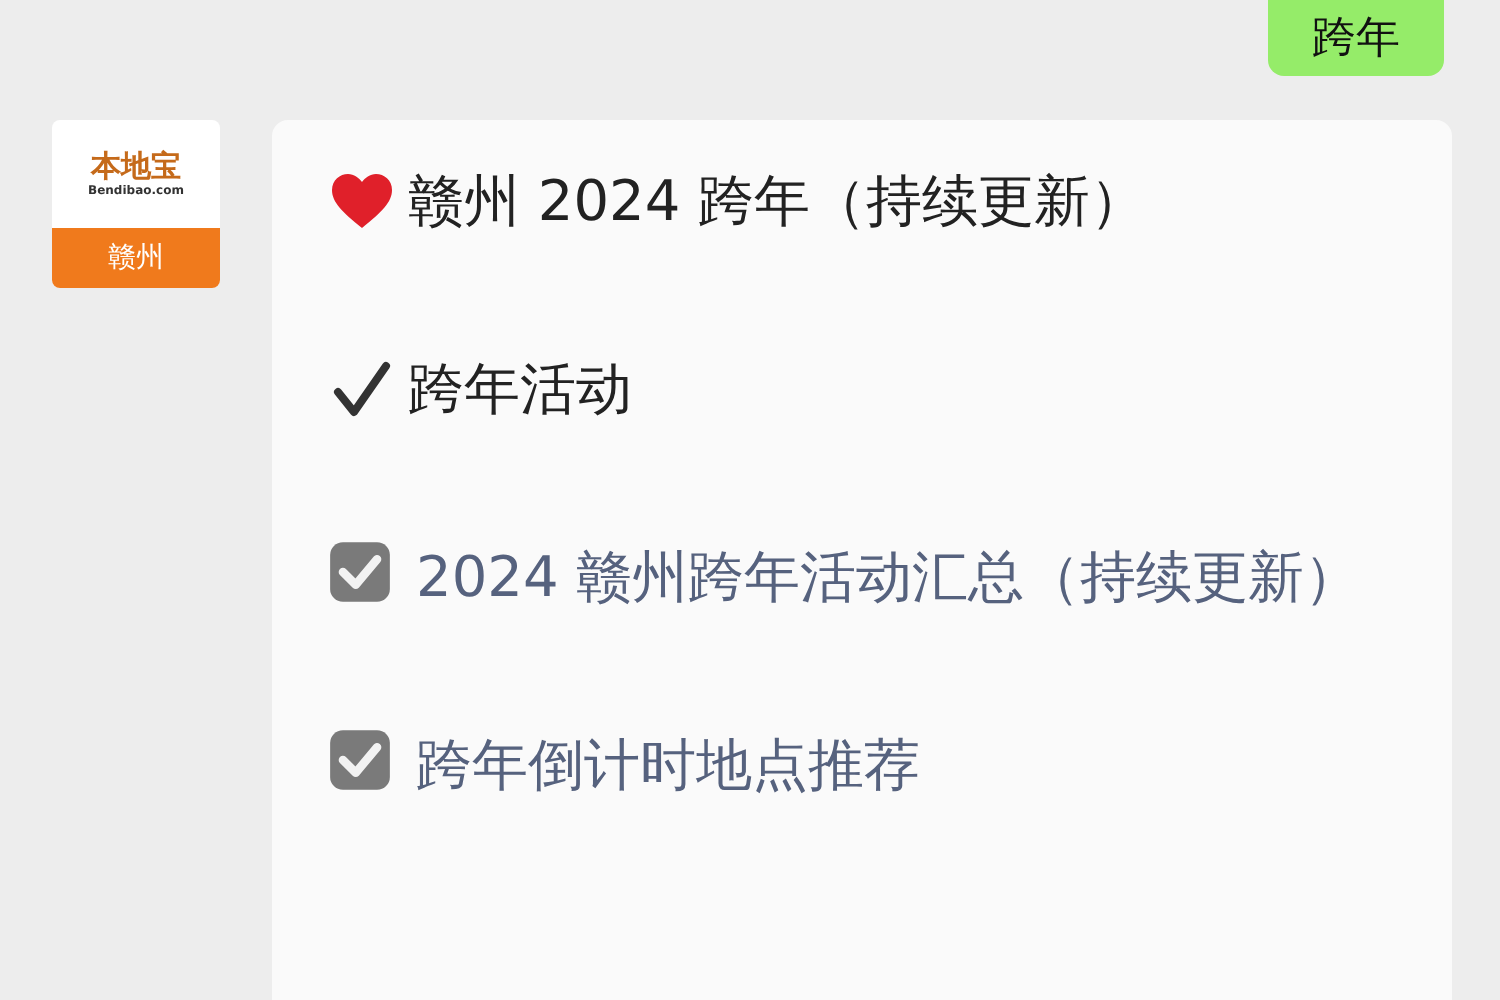 This screenshot has width=1500, height=1000. Describe the element at coordinates (624, 766) in the screenshot. I see `link: 跨年倒计时地点推荐` at that location.